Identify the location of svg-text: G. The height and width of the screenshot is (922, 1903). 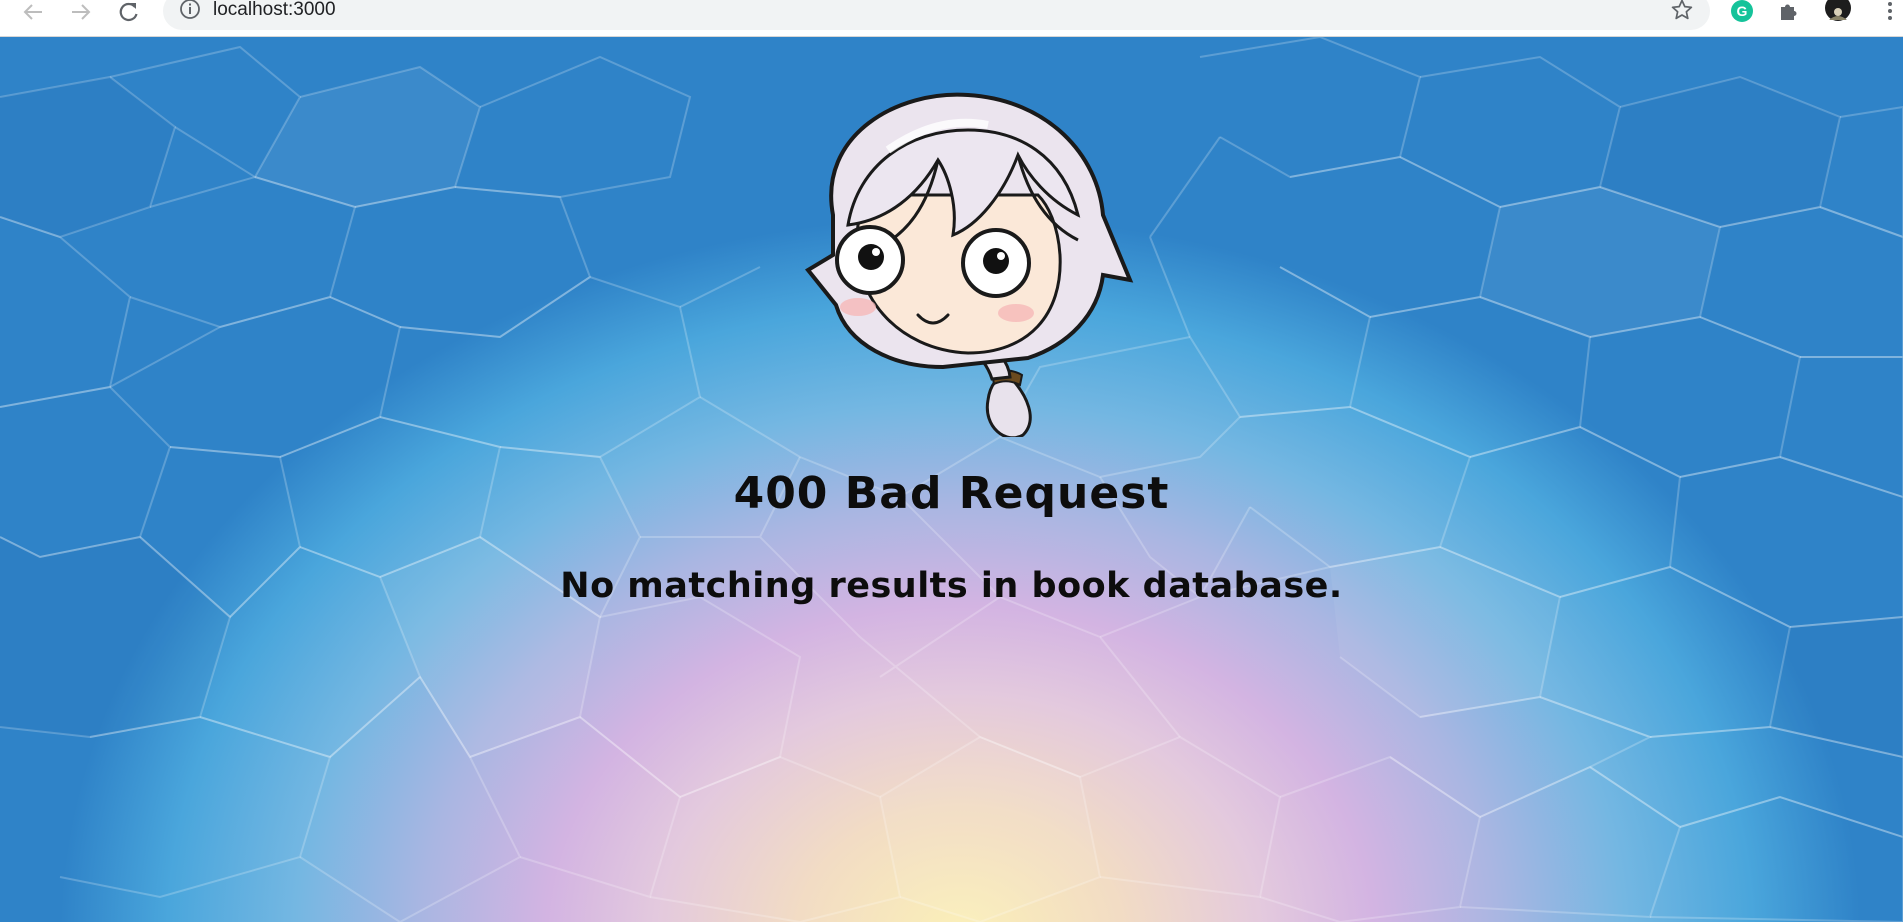
(1742, 11).